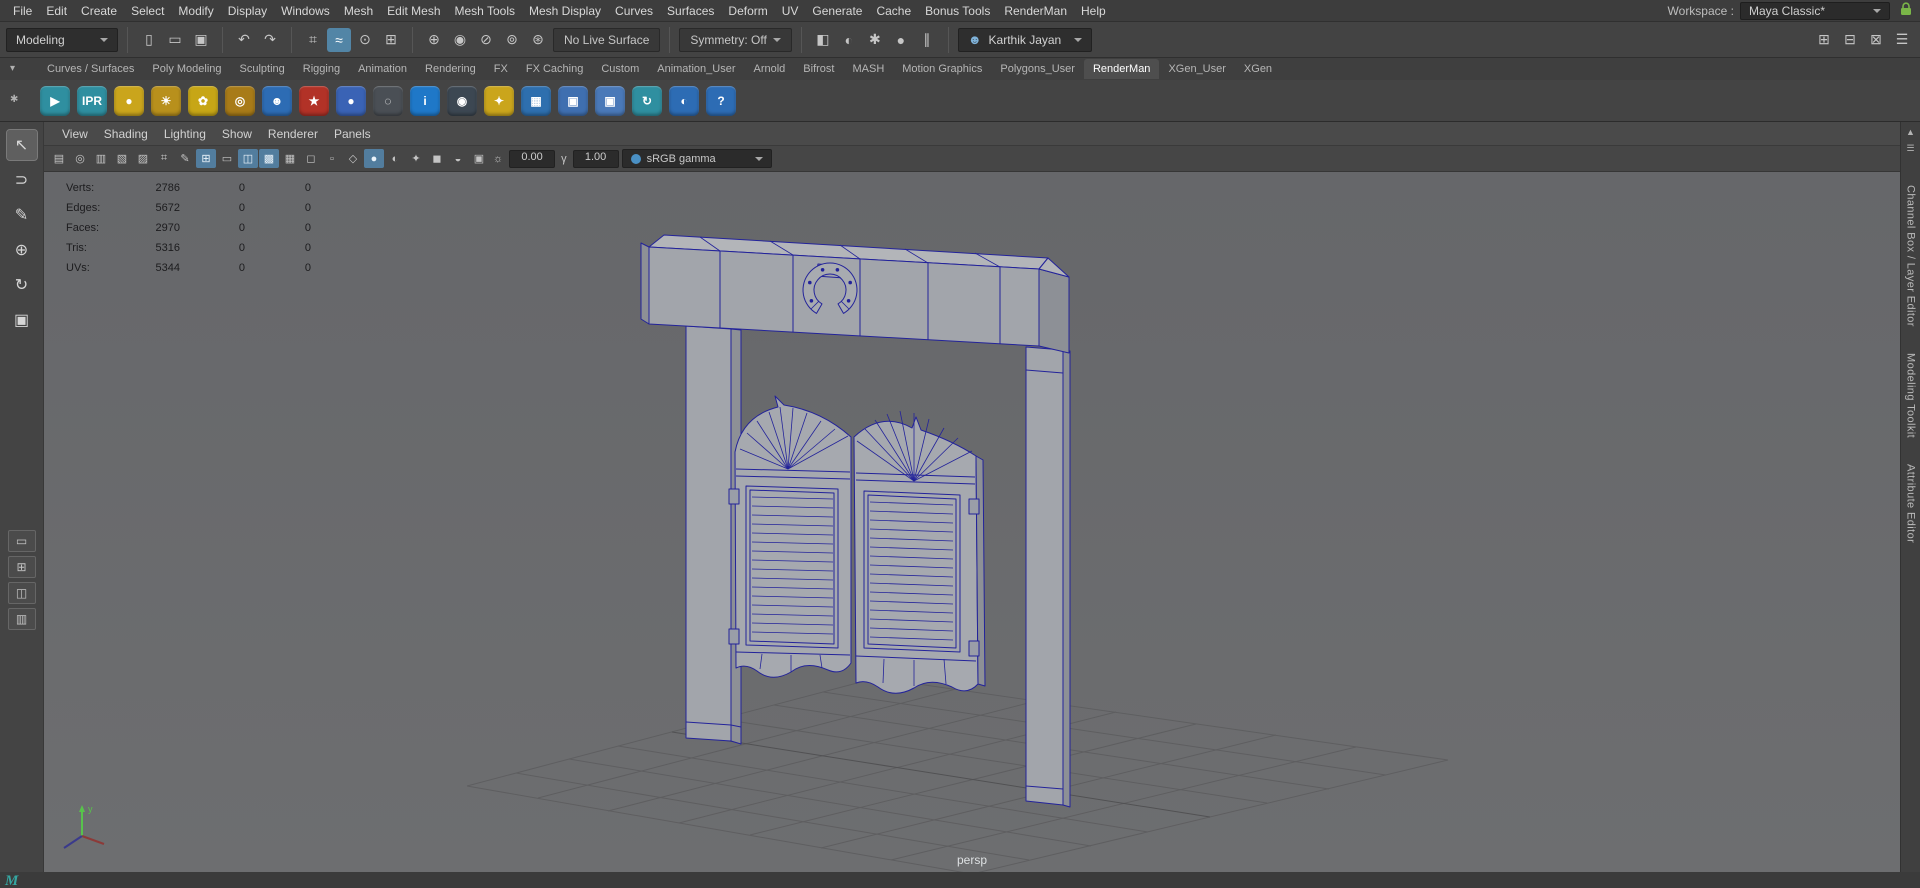 This screenshot has height=888, width=1920. I want to click on shelf-tab: Poly Modeling, so click(186, 69).